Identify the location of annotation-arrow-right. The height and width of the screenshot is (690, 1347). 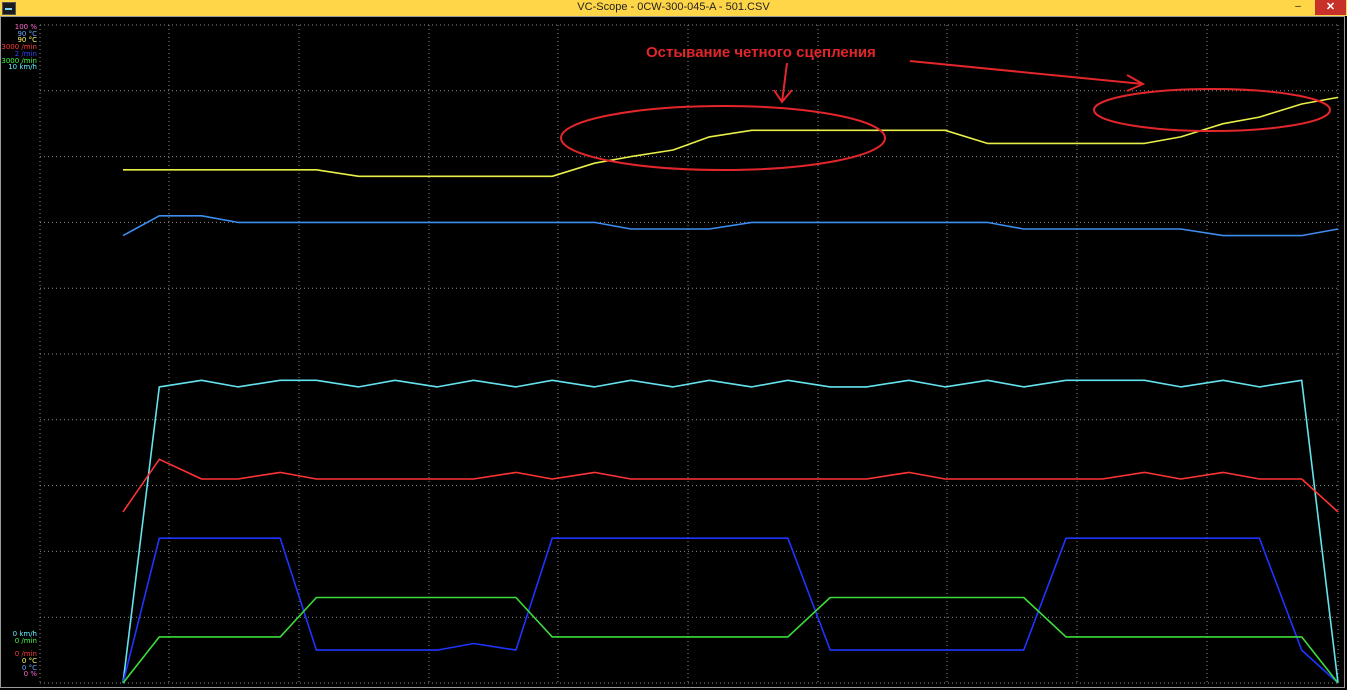
(1027, 76).